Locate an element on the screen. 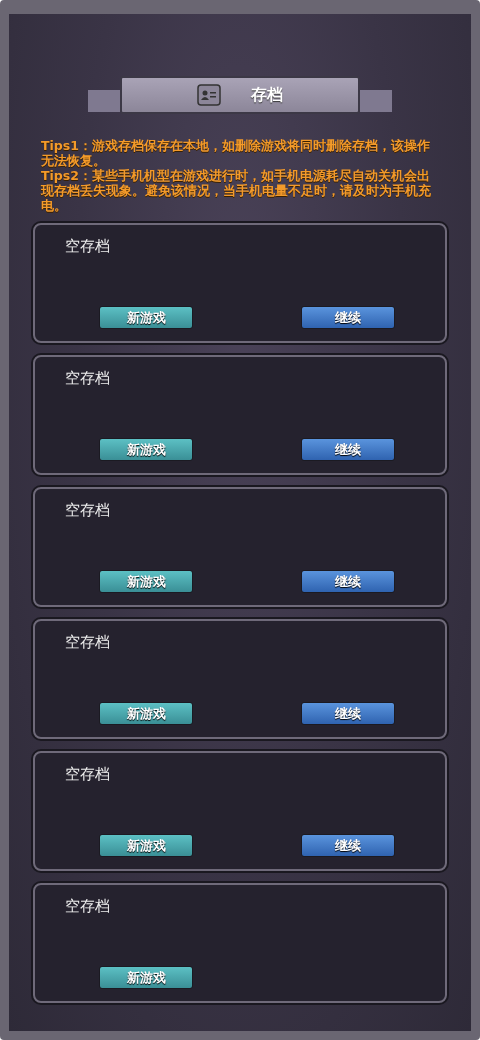 Image resolution: width=480 pixels, height=1040 pixels. tip-text: Tips2：某些手机机型在游戏进行时，如手机电源耗尽自动关机会出现存档丢失现象。避免该情况，当手机电量不足时，请及时为手机充电。 is located at coordinates (236, 190).